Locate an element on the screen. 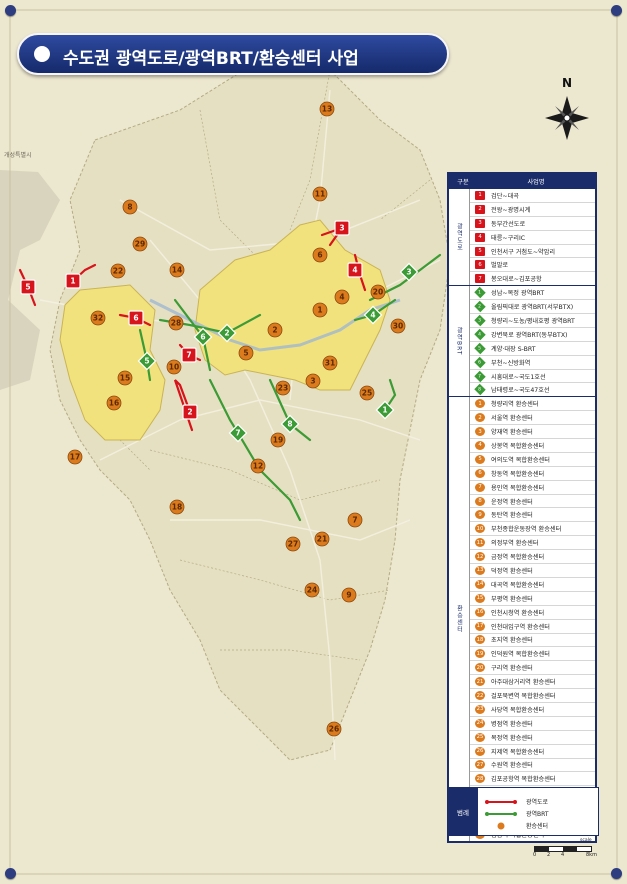 This screenshot has width=627, height=884. table-row: 18 초지역 환승센터 is located at coordinates (532, 641).